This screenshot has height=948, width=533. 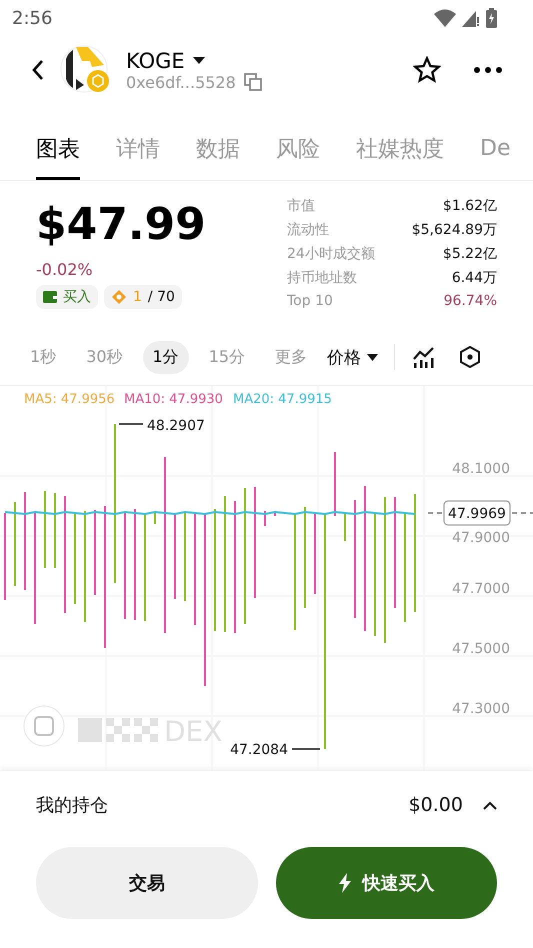 I want to click on signal-icon, so click(x=471, y=18).